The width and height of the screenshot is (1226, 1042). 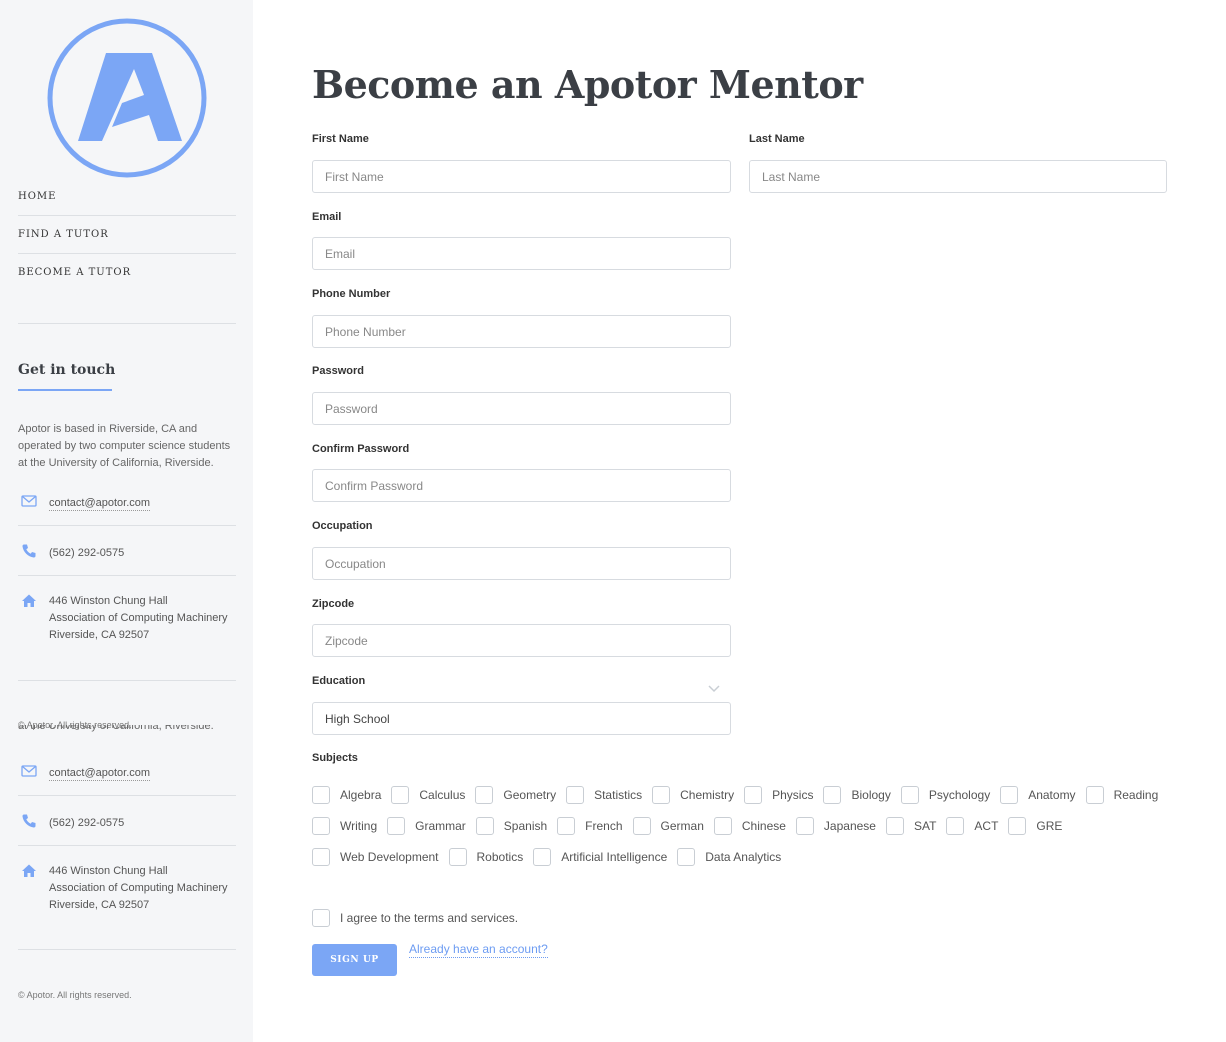 I want to click on contact-email-row: contact@apotor.com, so click(x=127, y=509).